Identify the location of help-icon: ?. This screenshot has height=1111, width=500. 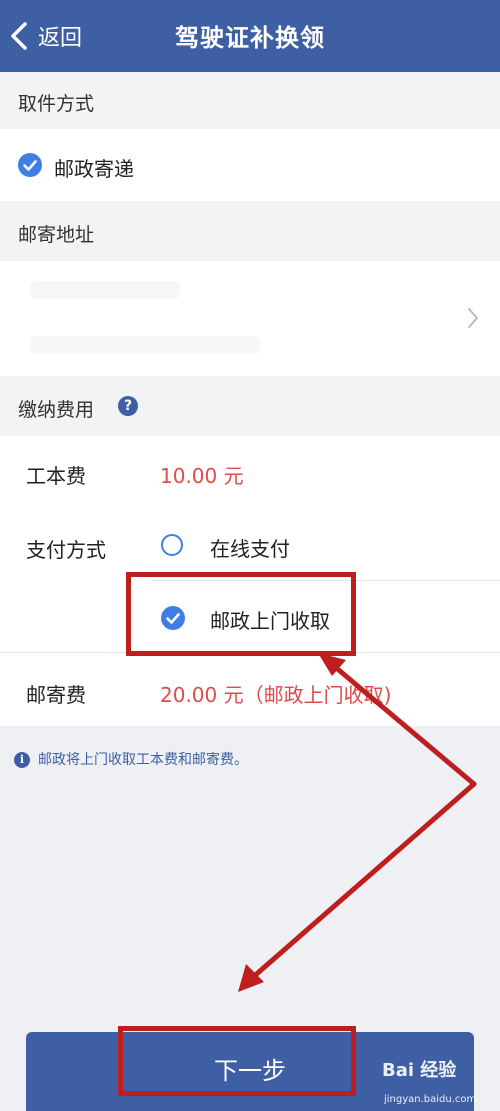
(128, 406).